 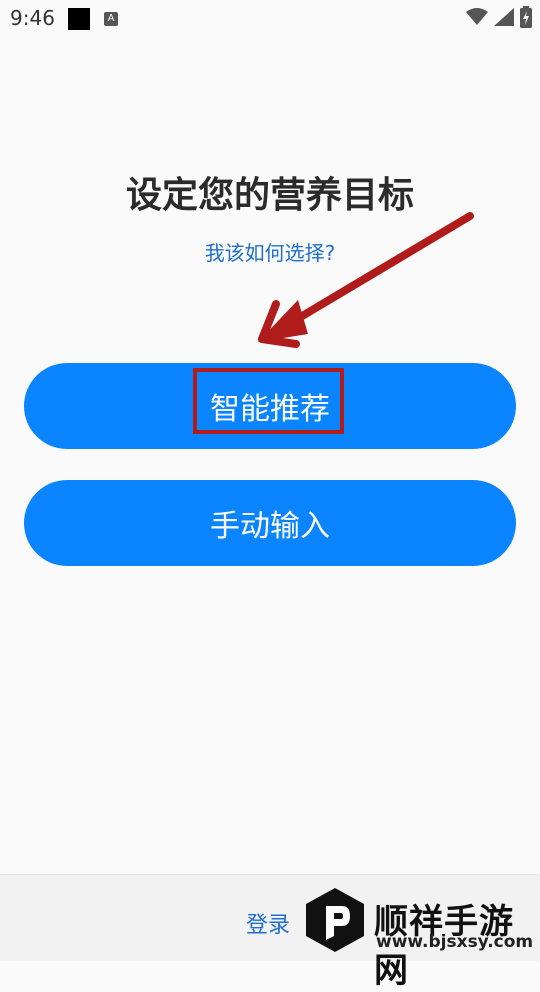 I want to click on wifi-icon, so click(x=477, y=16).